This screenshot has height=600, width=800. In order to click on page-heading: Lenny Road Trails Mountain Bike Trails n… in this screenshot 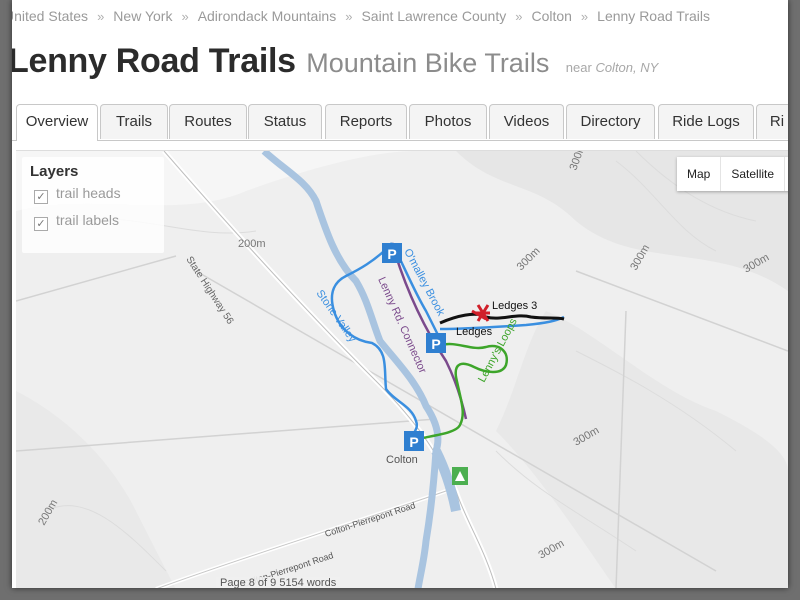, I will do `click(335, 61)`.